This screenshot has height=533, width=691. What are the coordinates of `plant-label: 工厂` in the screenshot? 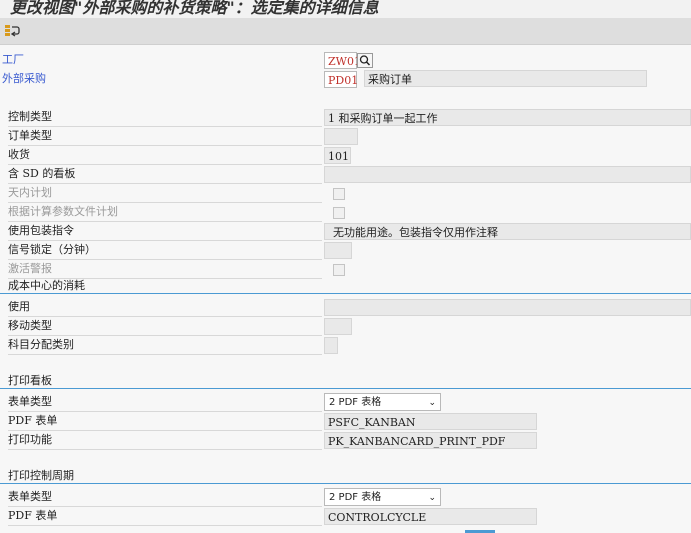 It's located at (13, 59).